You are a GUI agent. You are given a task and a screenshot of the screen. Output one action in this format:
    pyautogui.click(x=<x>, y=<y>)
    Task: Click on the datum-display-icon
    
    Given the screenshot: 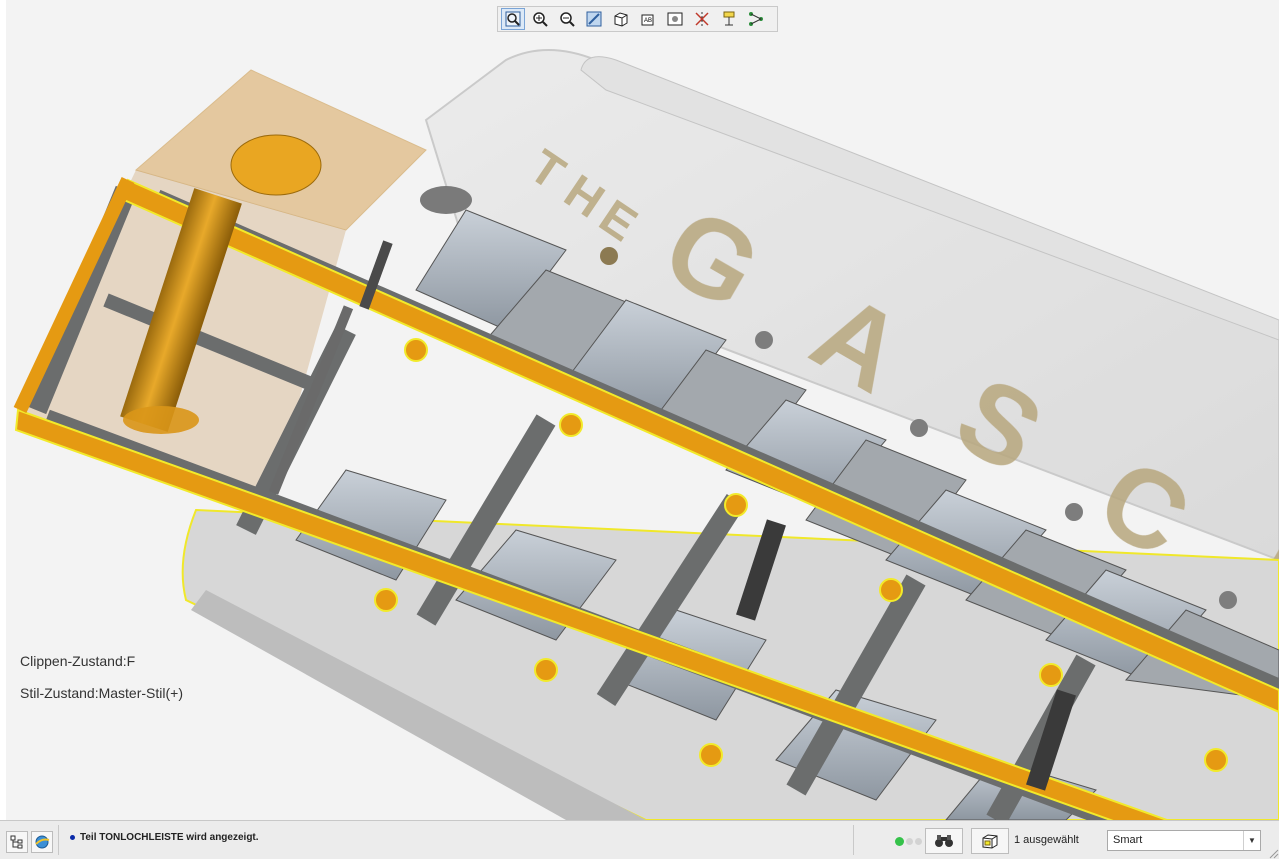 What is the action you would take?
    pyautogui.click(x=702, y=19)
    